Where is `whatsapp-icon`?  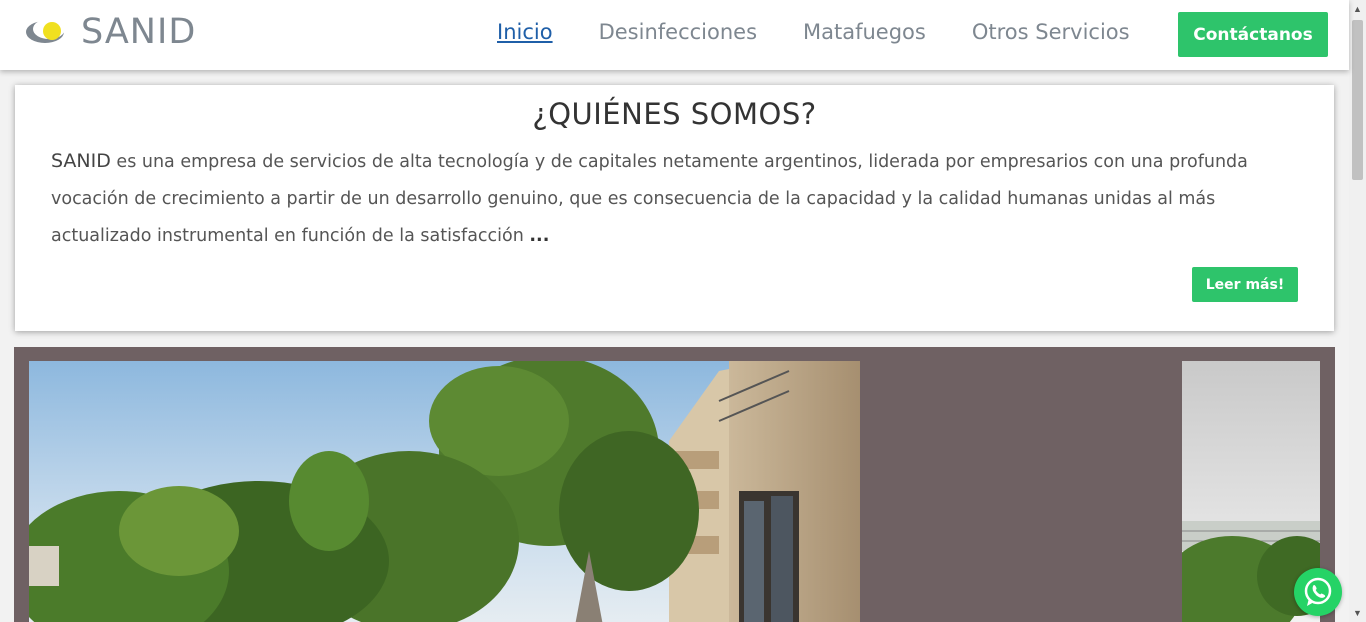
whatsapp-icon is located at coordinates (1318, 591).